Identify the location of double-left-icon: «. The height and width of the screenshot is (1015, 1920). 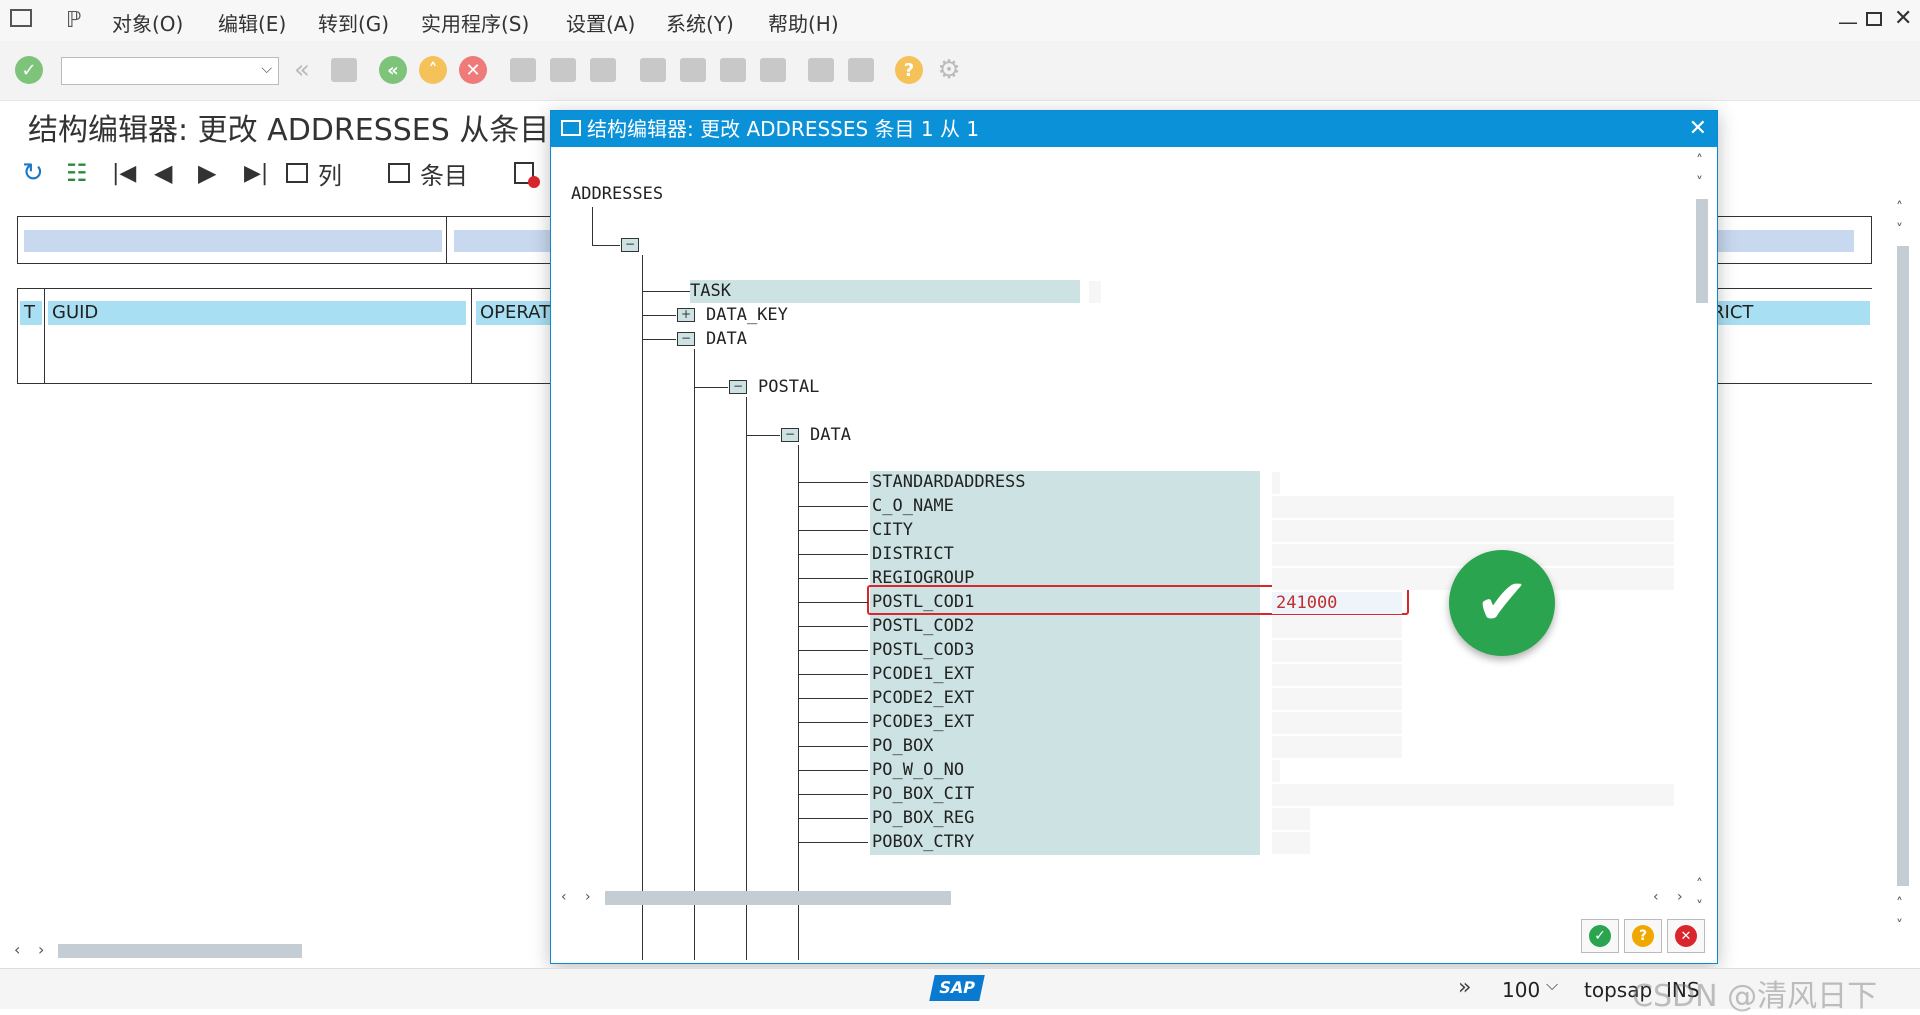
(302, 70).